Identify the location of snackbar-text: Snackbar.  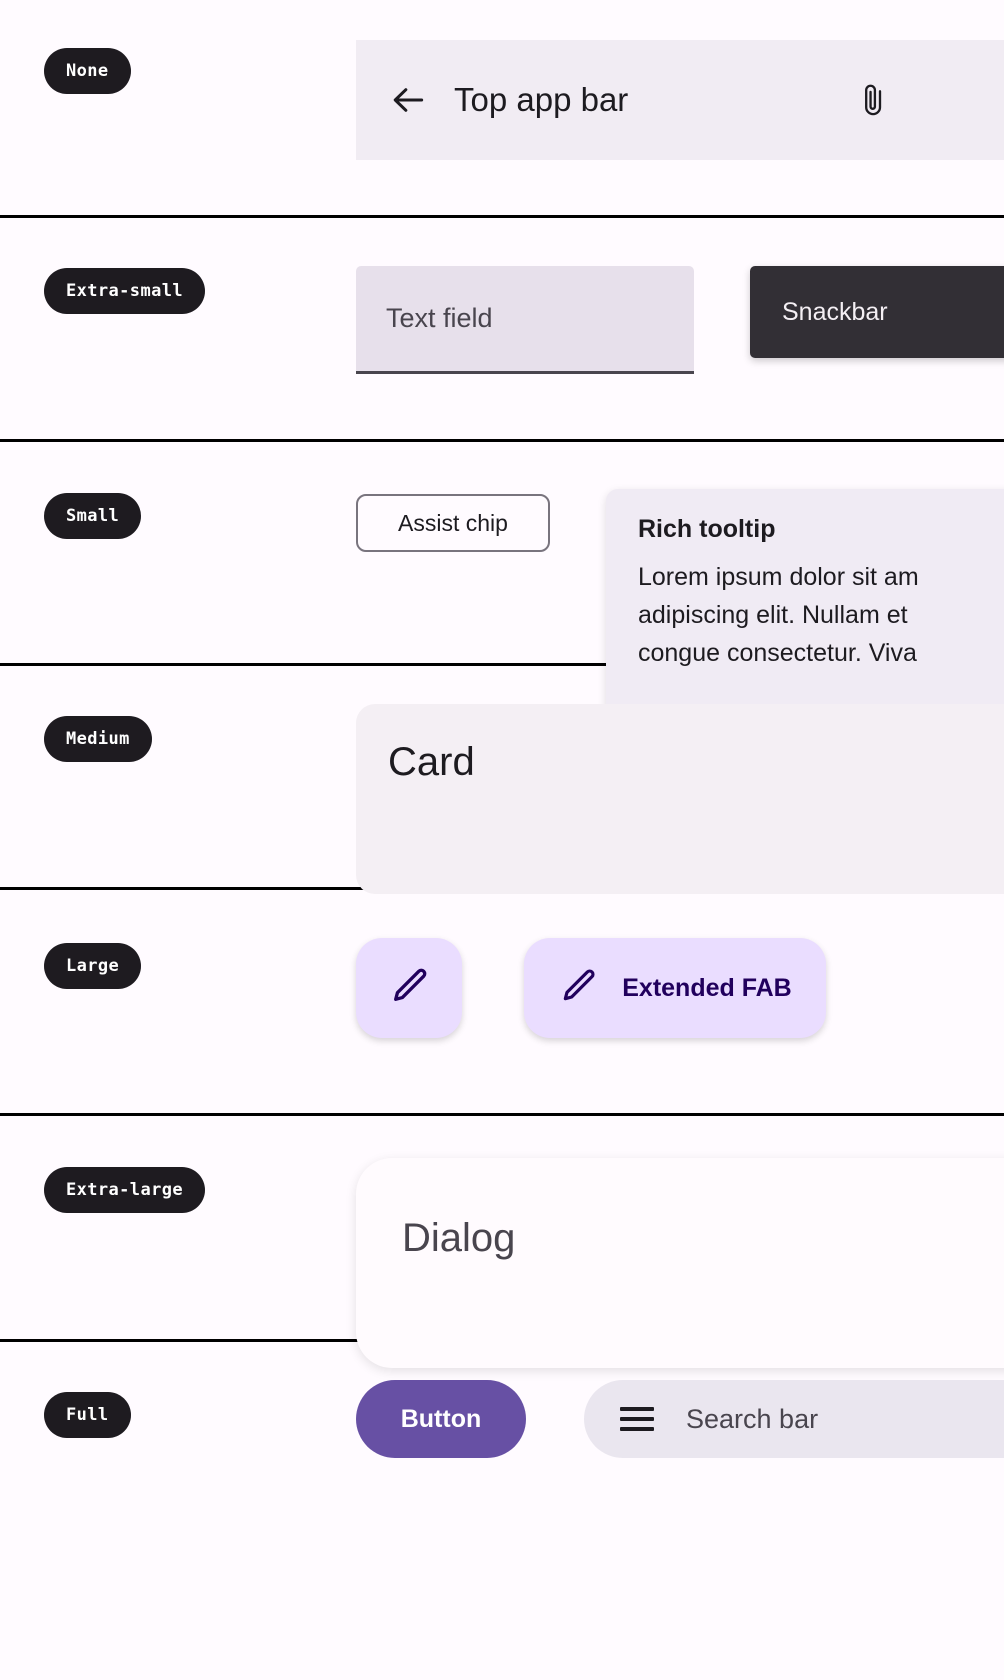
(835, 311).